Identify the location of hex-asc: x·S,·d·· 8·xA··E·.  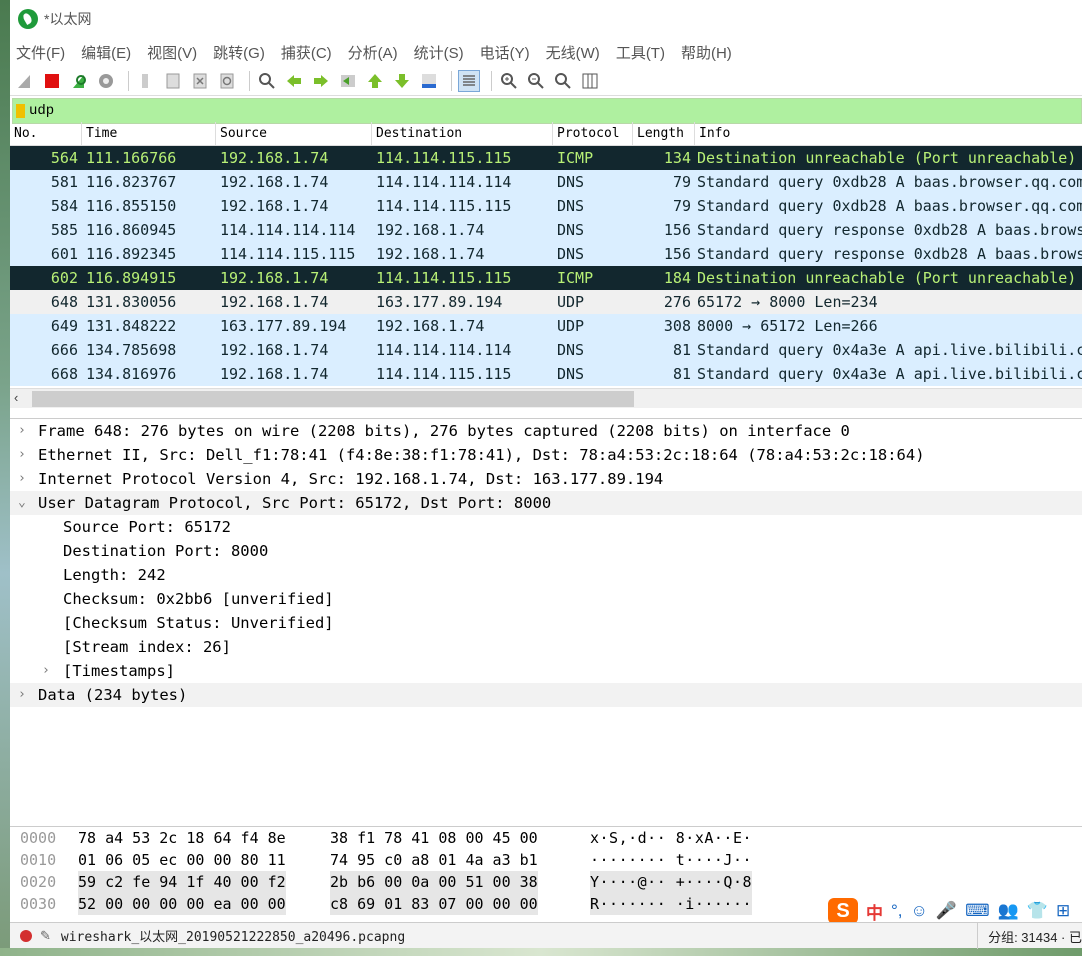
(671, 838).